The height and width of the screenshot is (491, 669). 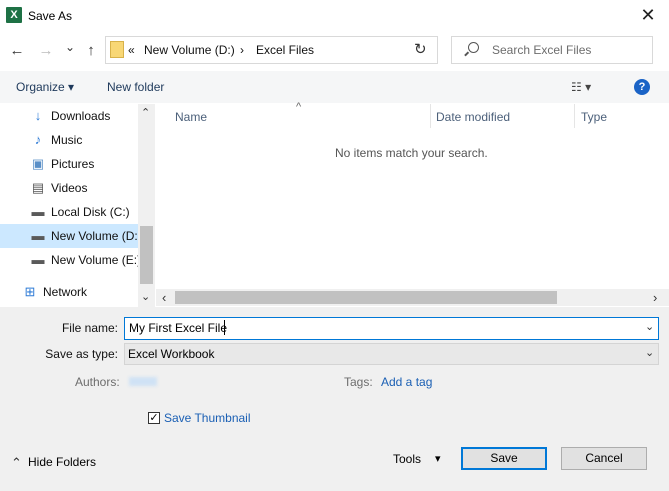 I want to click on forward-arrow-icon: →, so click(x=46, y=50).